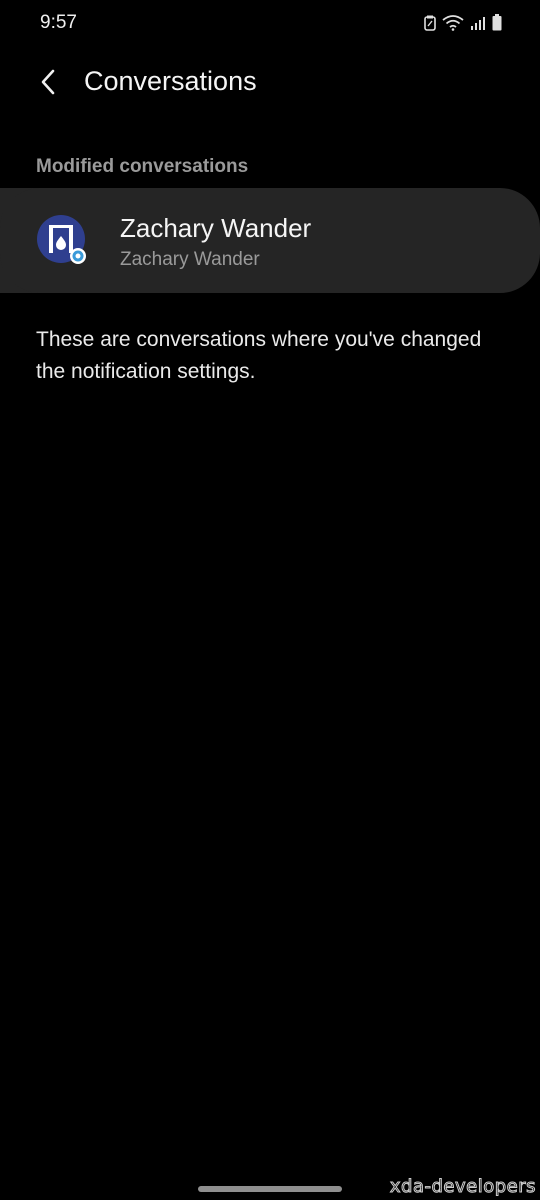 The height and width of the screenshot is (1200, 540). Describe the element at coordinates (170, 81) in the screenshot. I see `page-title: Conversations` at that location.